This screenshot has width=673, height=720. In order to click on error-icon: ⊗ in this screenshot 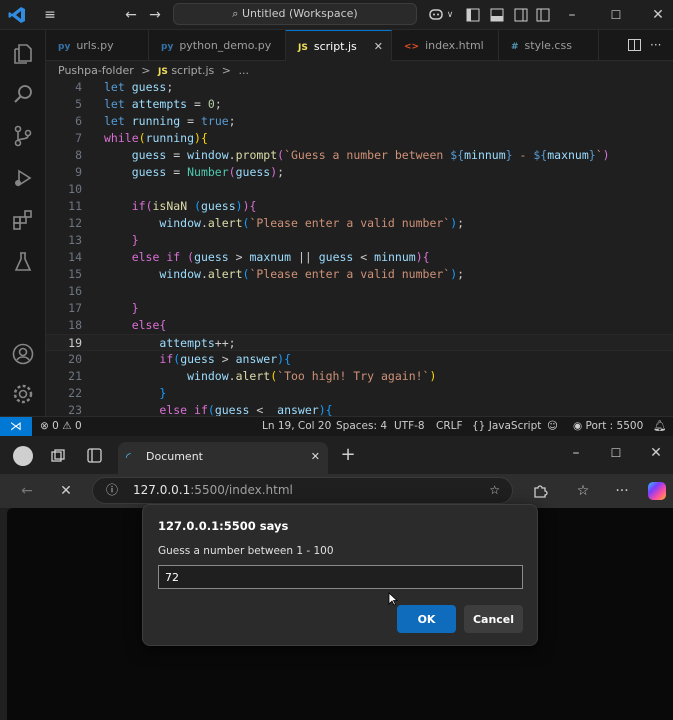, I will do `click(44, 426)`.